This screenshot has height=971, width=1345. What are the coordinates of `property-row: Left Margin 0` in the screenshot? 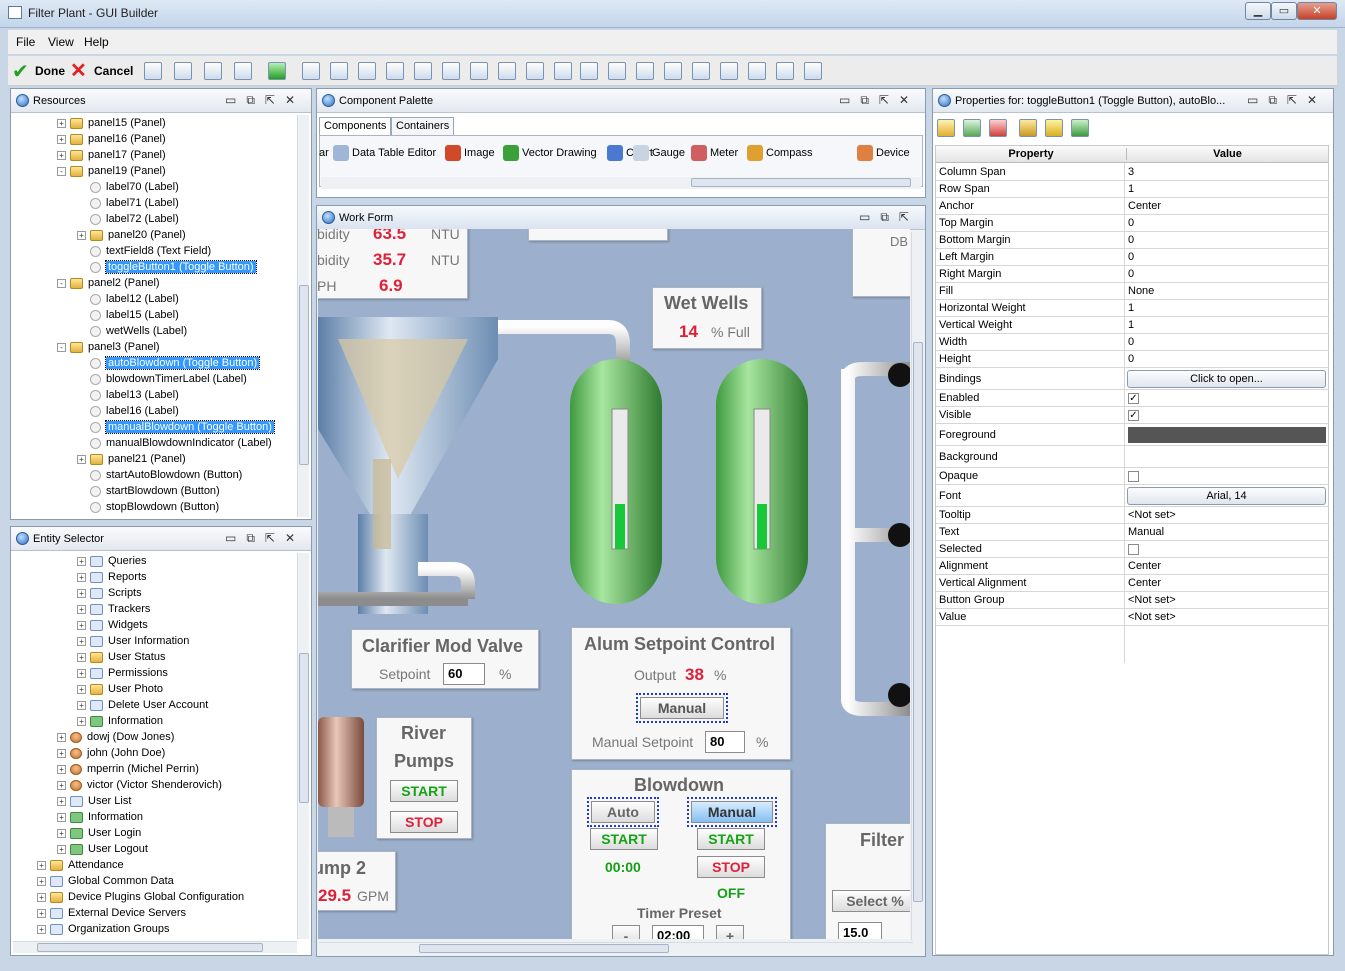 It's located at (1132, 257).